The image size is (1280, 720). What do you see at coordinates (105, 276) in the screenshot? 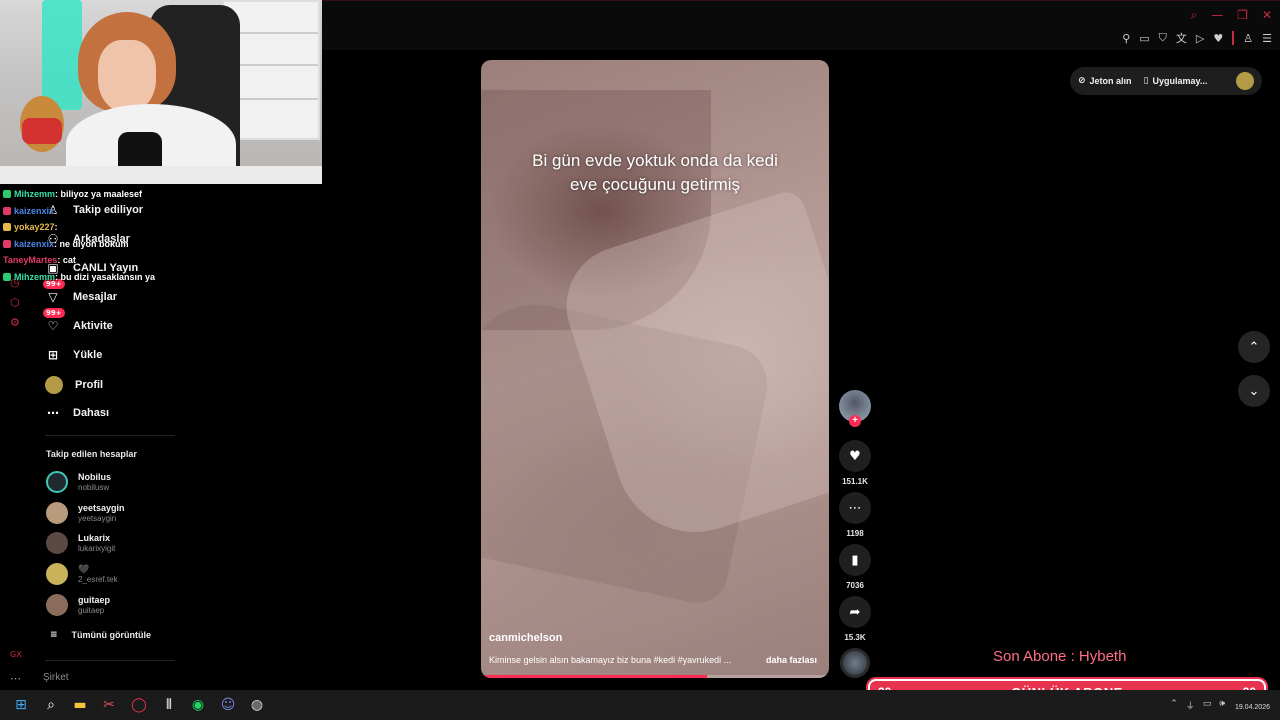
I see `chat-text: : bu dizi yasaklansın ya` at bounding box center [105, 276].